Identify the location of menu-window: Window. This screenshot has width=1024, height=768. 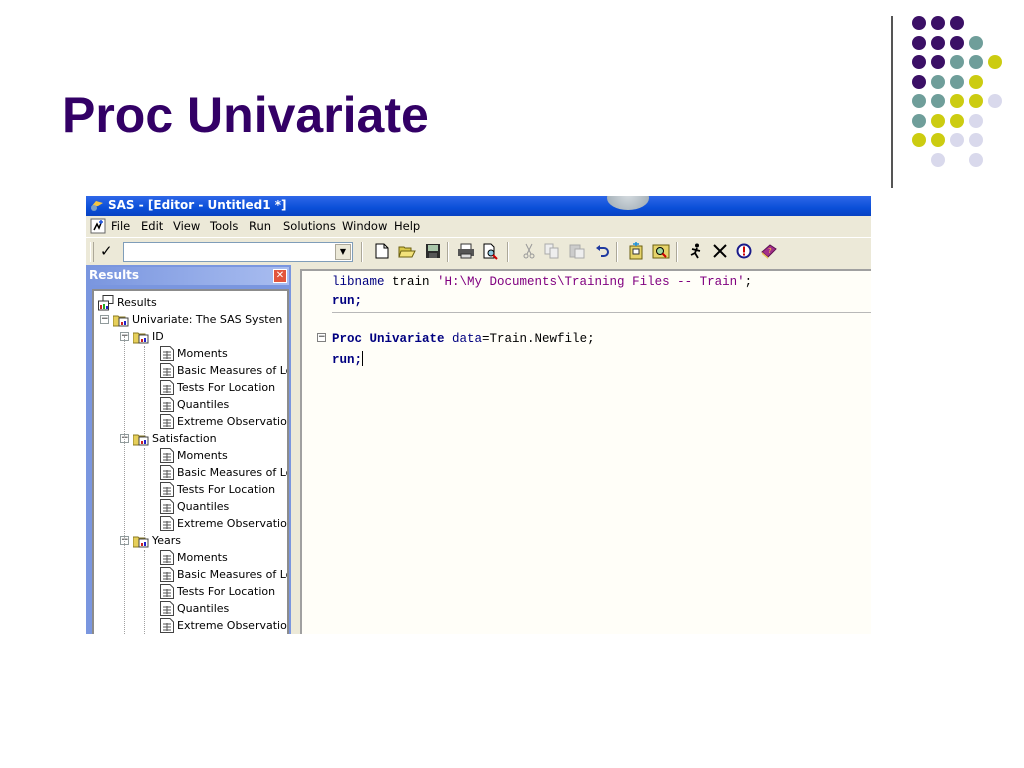
(364, 226).